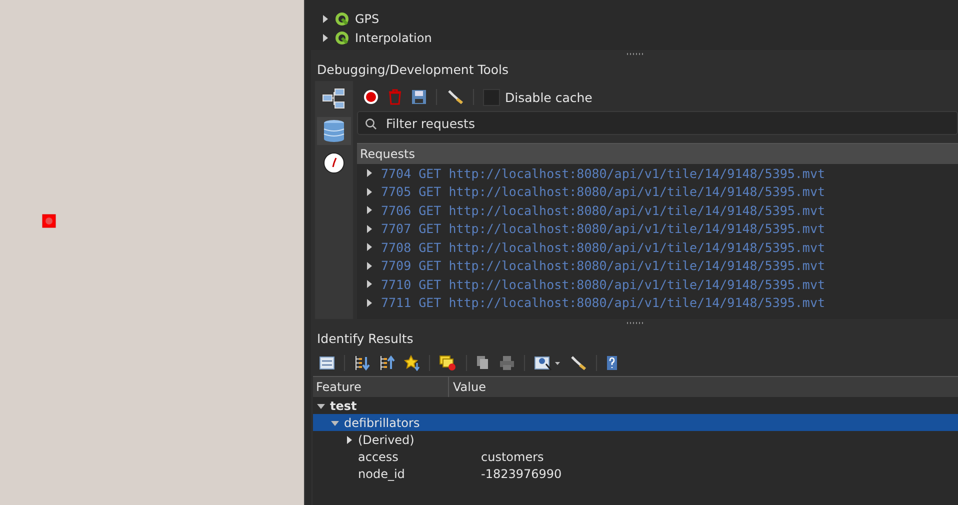 This screenshot has height=505, width=958. What do you see at coordinates (371, 97) in the screenshot?
I see `record-icon` at bounding box center [371, 97].